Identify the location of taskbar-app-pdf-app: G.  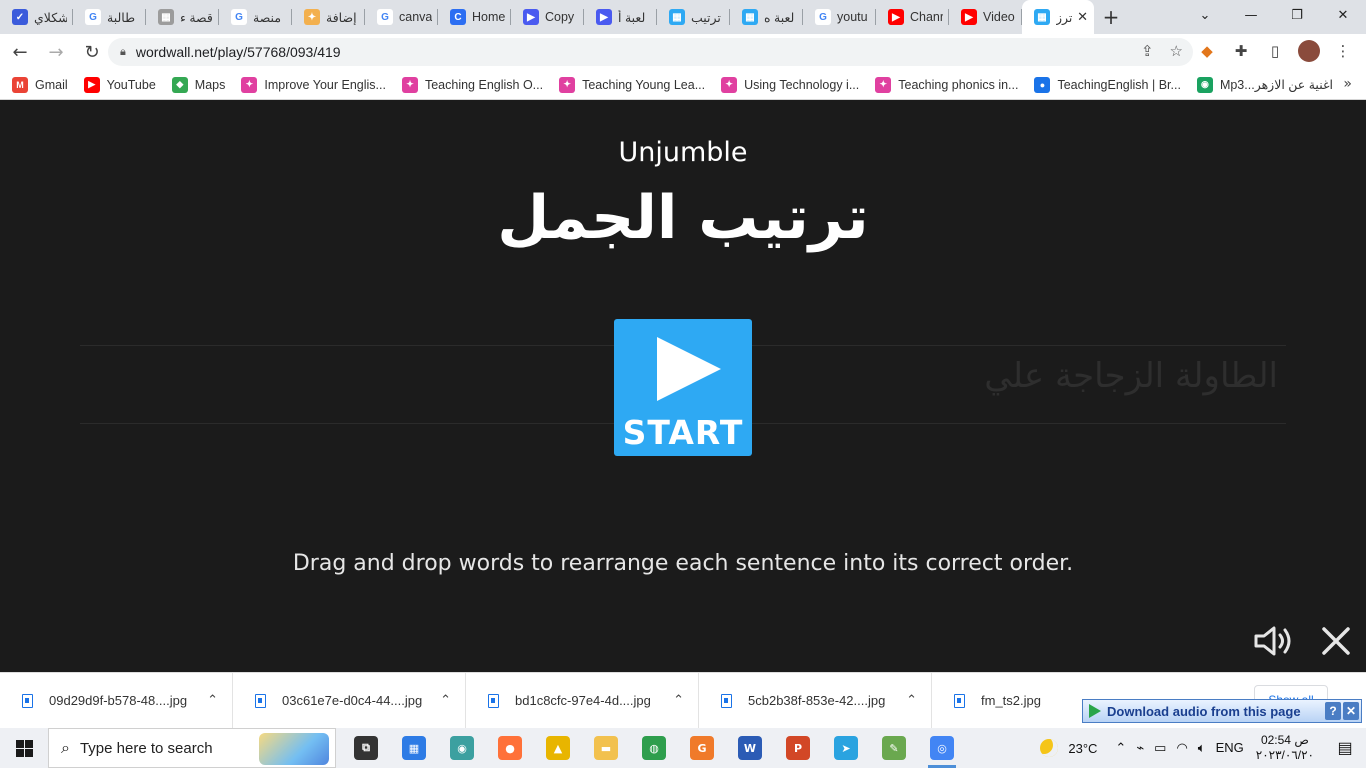
(702, 748).